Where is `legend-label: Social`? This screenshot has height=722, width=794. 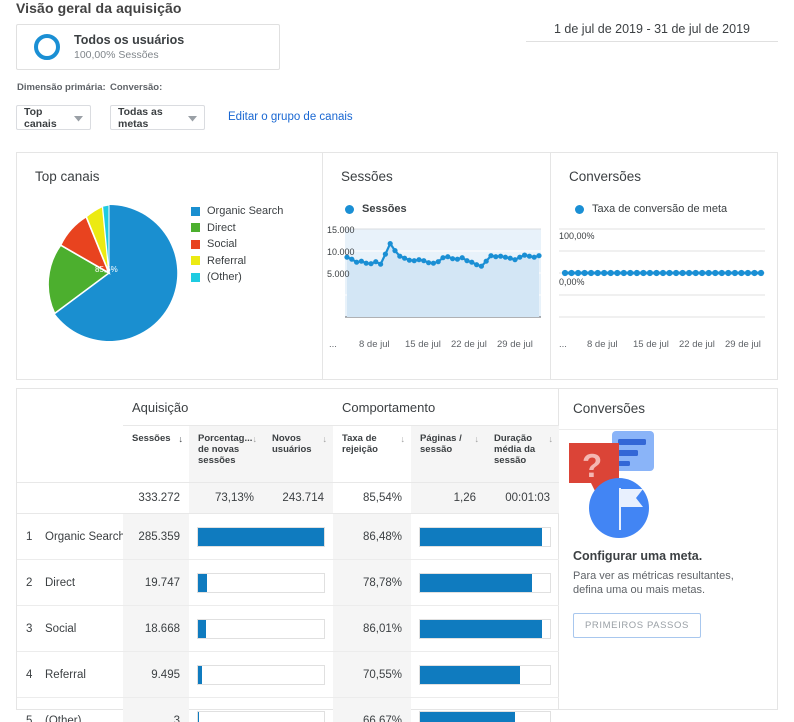 legend-label: Social is located at coordinates (222, 244).